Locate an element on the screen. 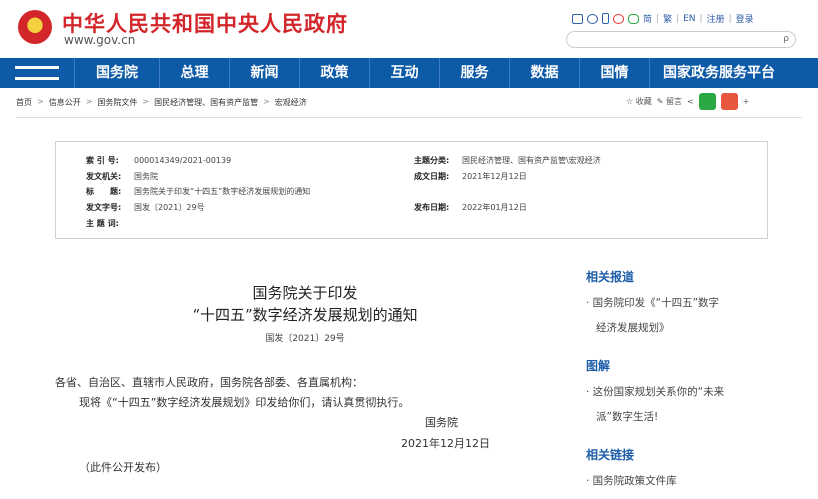 This screenshot has height=499, width=818. lang-simplified-link: 简 is located at coordinates (647, 18).